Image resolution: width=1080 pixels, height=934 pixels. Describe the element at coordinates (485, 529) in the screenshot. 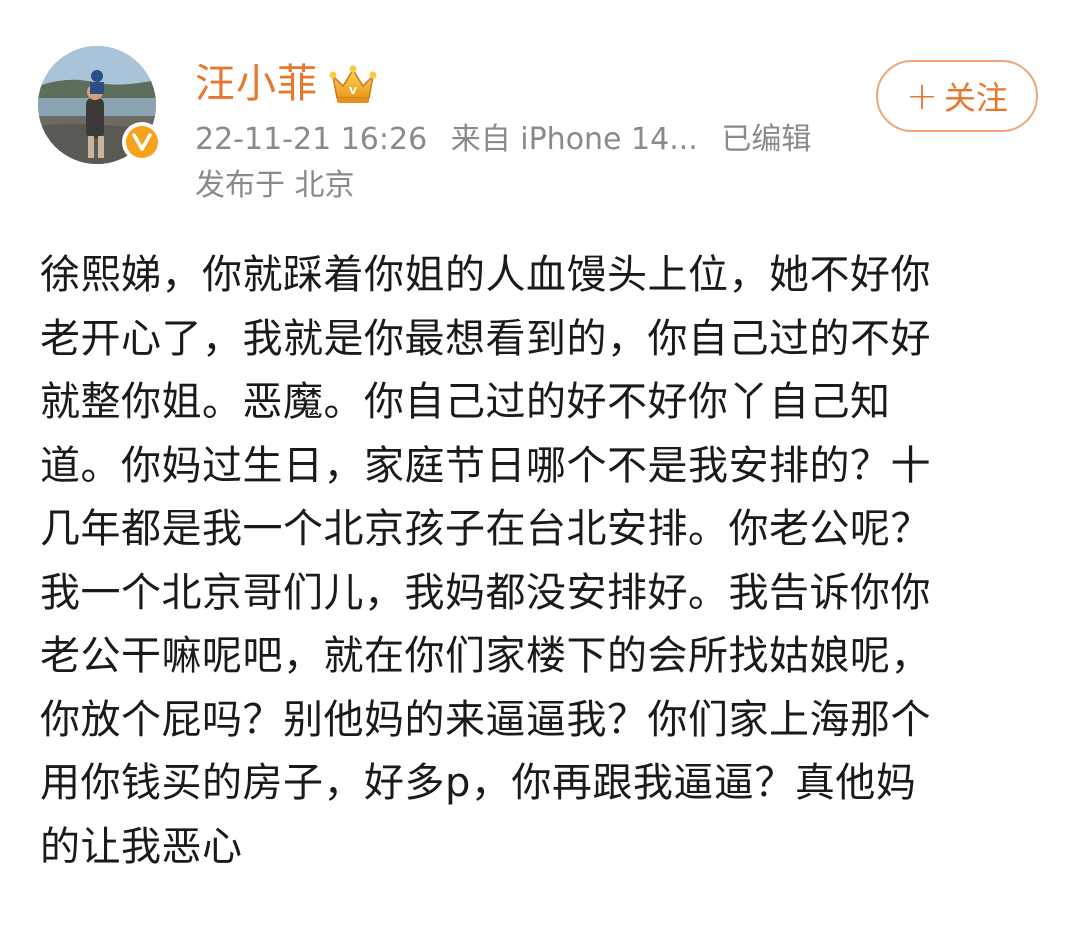

I see `post-text-line: 几年都是我一个北京孩子在台北安排。你老公呢？` at that location.